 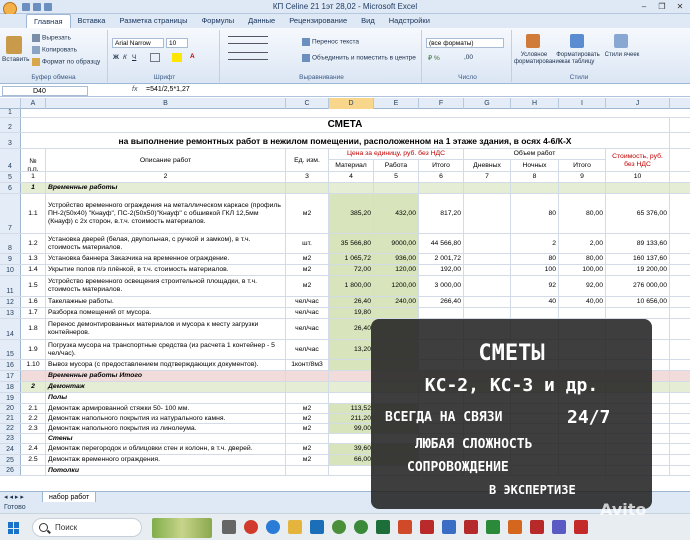 I want to click on app-icon, so click(x=405, y=527).